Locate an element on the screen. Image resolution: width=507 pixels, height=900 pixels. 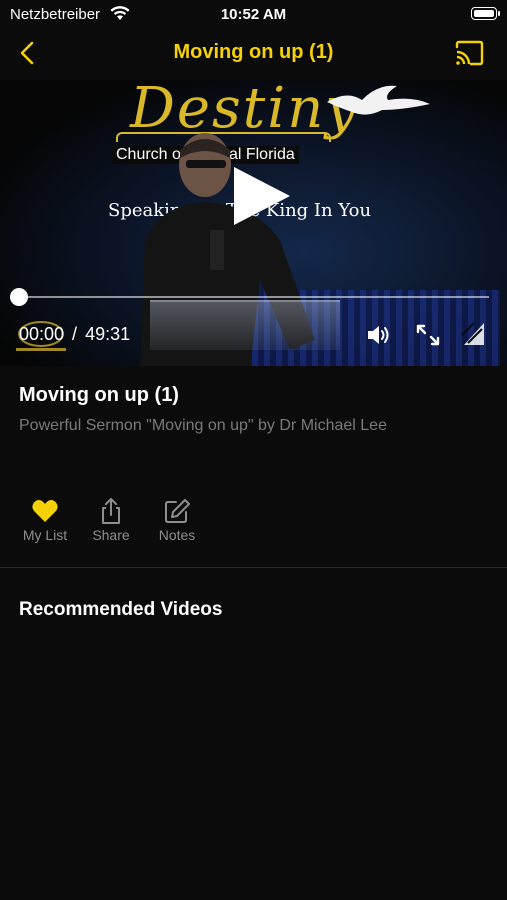
notes-edit-icon is located at coordinates (177, 511).